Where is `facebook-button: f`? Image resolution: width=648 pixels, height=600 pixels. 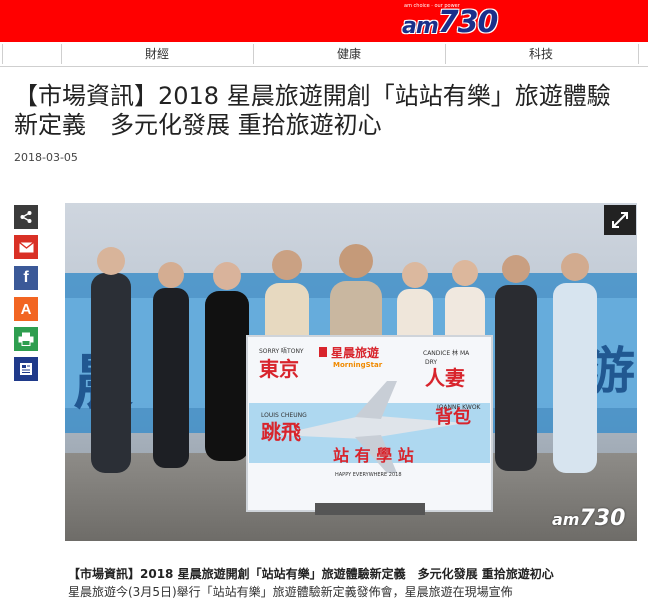 facebook-button: f is located at coordinates (26, 278).